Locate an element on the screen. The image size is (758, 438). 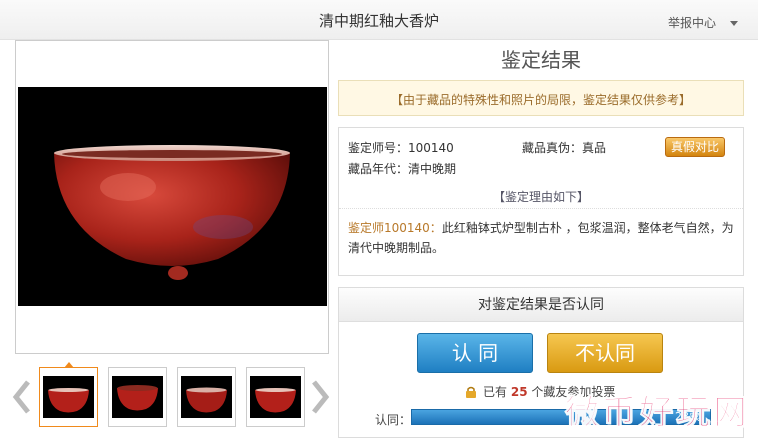
reason-author: 鉴定师100140： is located at coordinates (395, 228).